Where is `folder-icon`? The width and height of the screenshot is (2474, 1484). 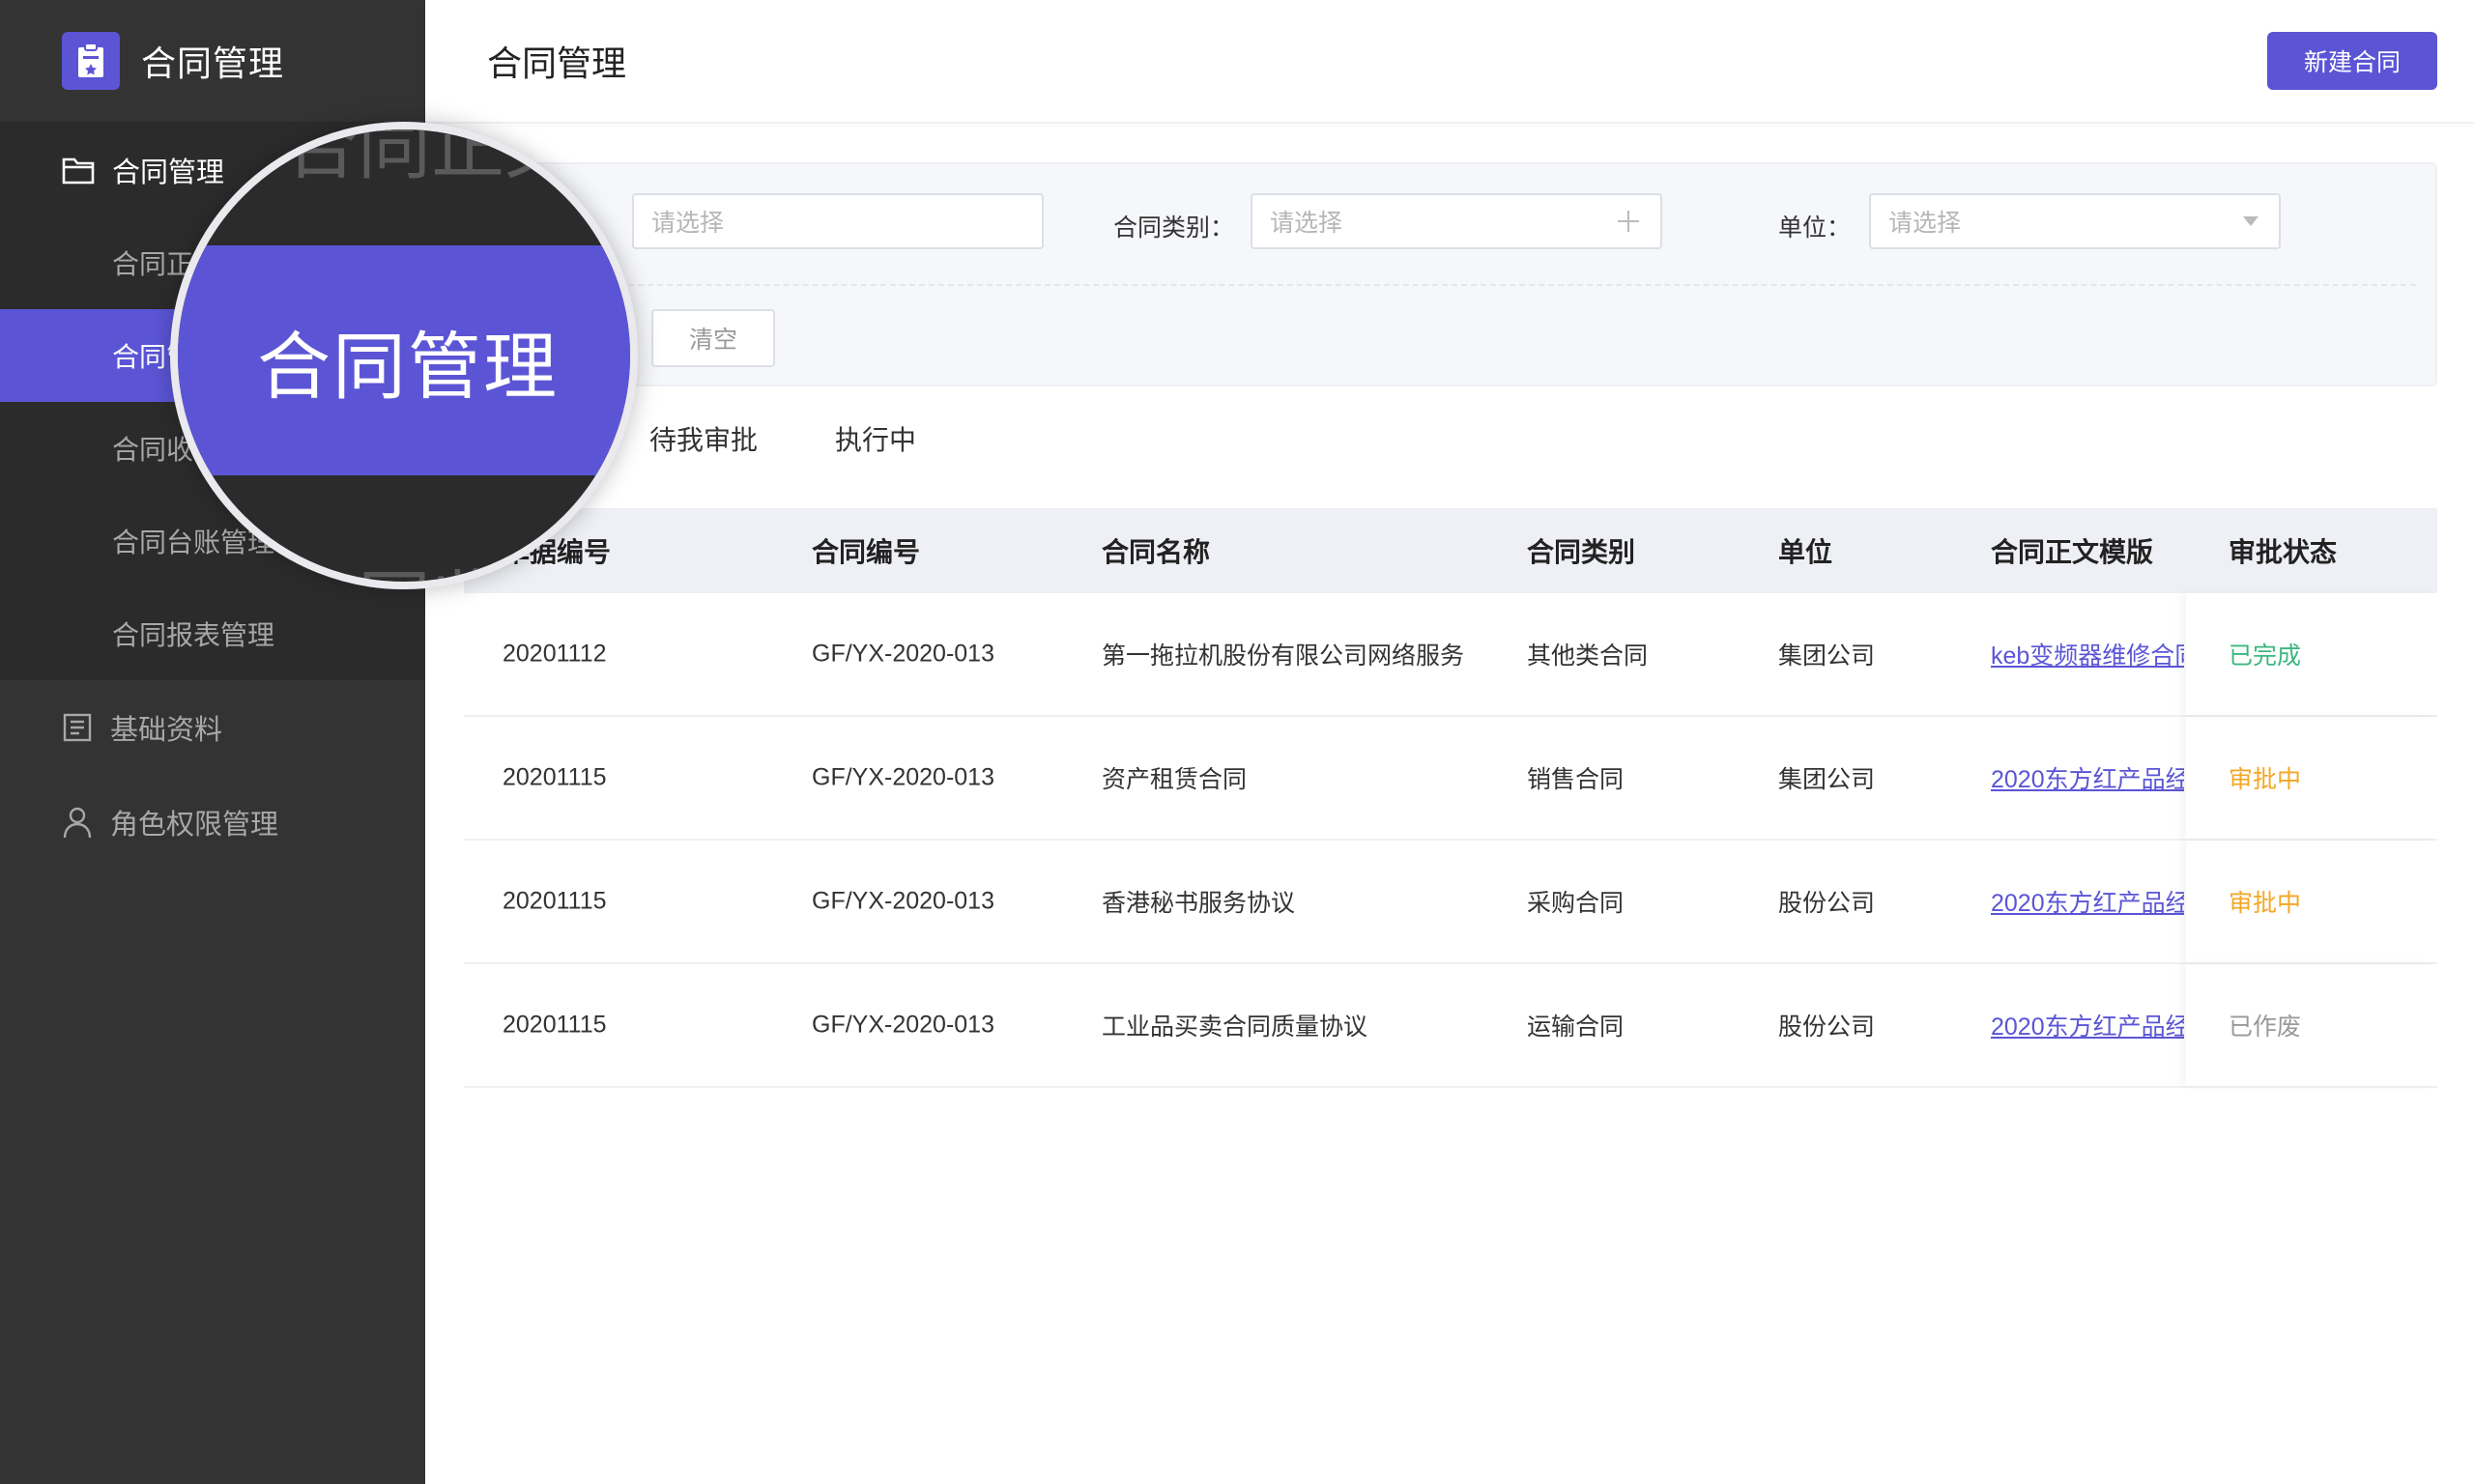 folder-icon is located at coordinates (79, 170).